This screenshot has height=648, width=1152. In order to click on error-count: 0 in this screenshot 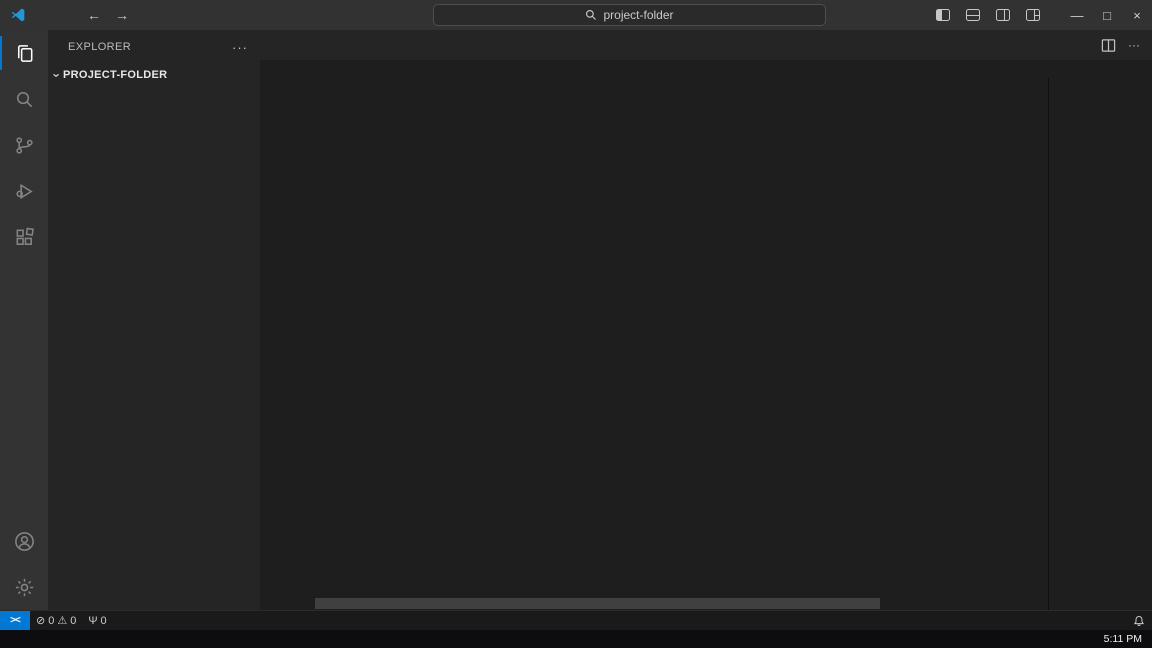, I will do `click(51, 620)`.